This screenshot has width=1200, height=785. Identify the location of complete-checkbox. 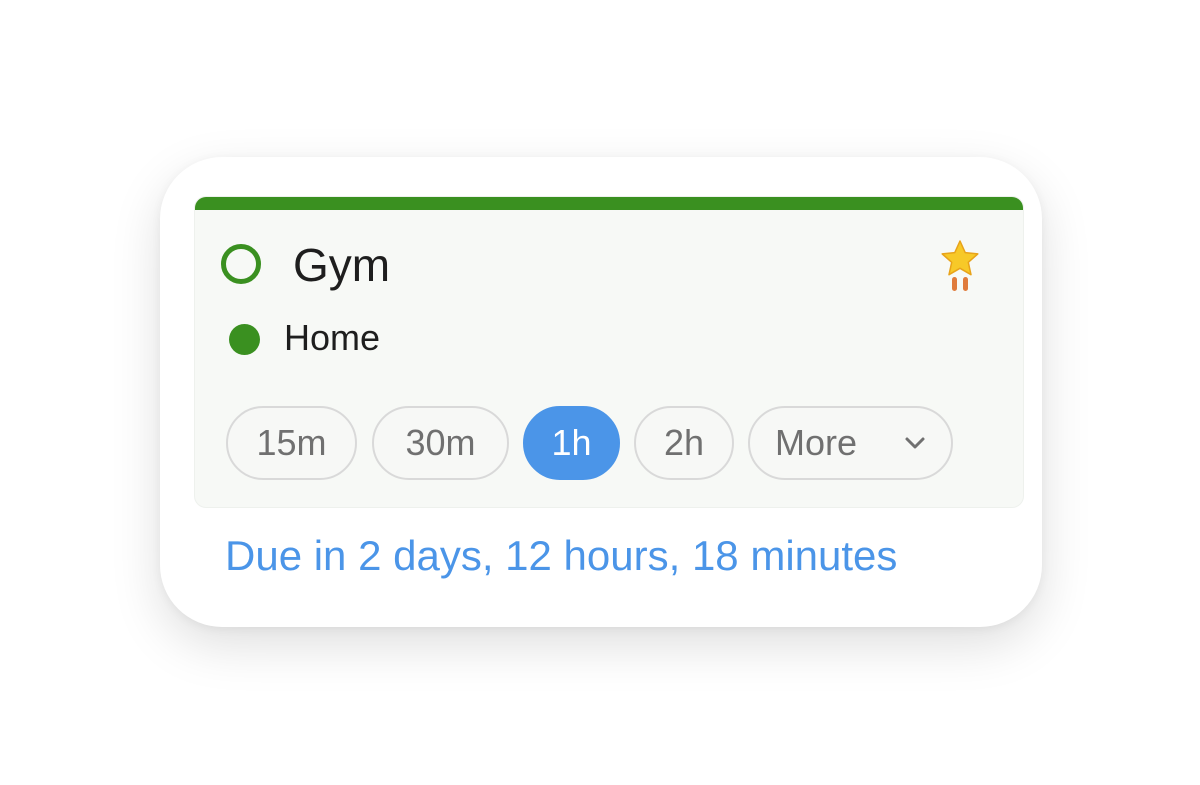
(241, 264).